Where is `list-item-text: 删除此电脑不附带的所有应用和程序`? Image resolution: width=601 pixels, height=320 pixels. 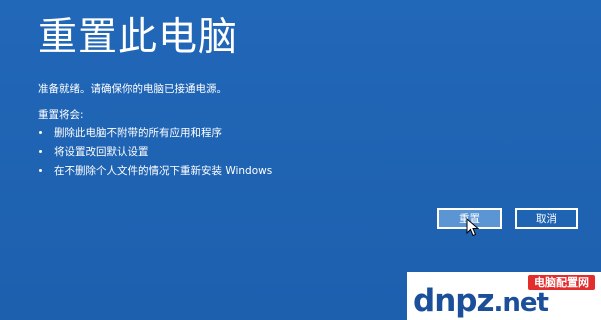
list-item-text: 删除此电脑不附带的所有应用和程序 is located at coordinates (138, 133).